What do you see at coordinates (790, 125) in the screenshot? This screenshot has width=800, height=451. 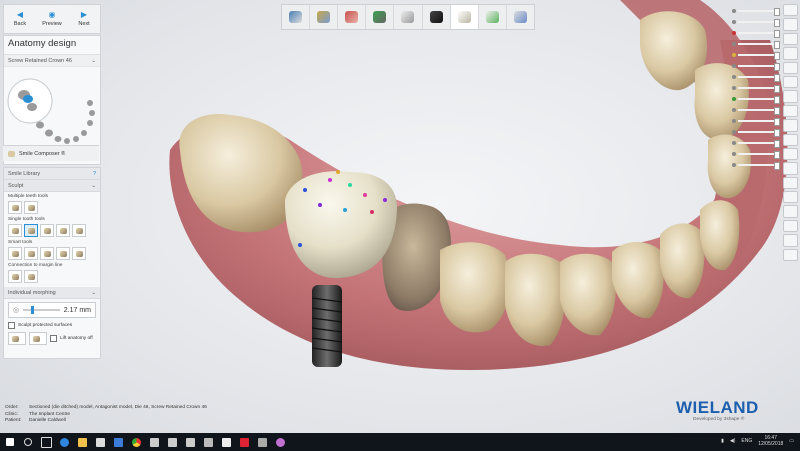 I see `face-button` at bounding box center [790, 125].